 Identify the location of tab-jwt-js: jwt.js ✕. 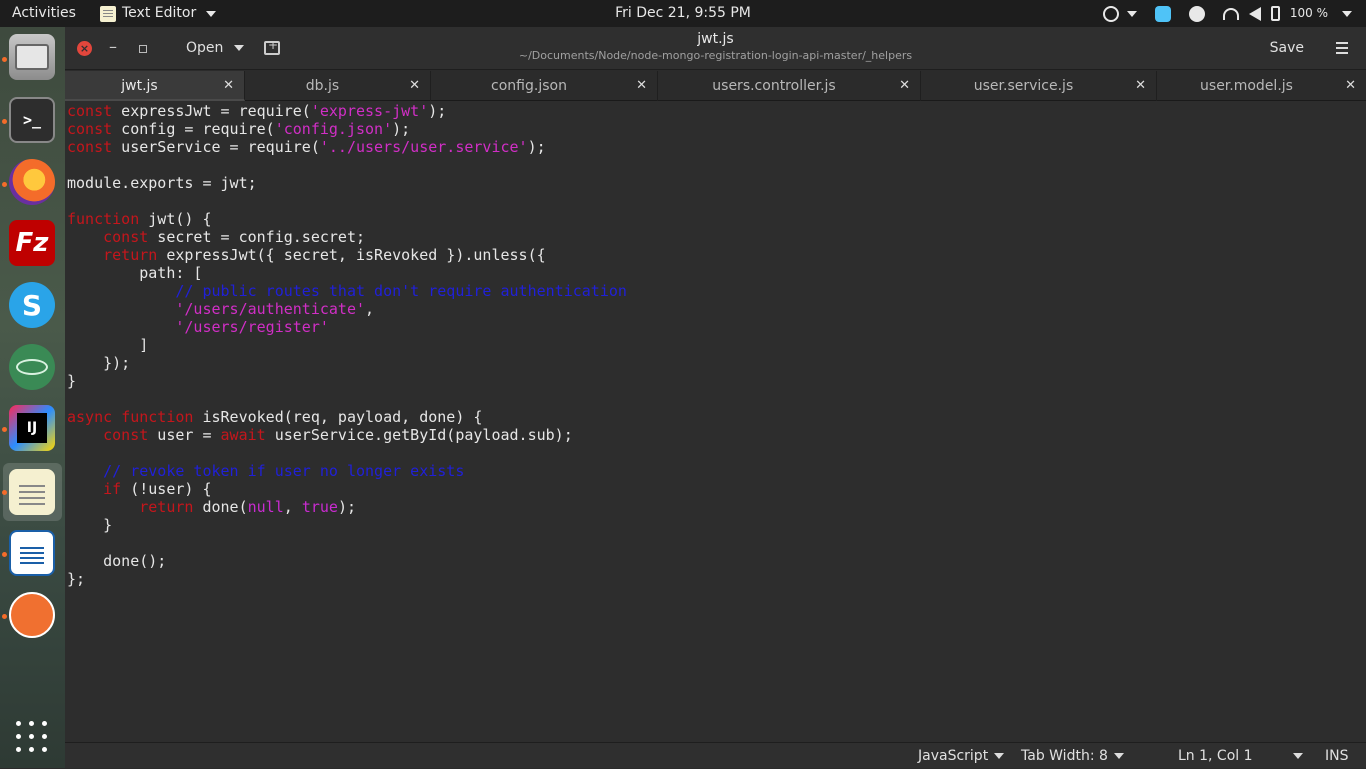
(155, 86).